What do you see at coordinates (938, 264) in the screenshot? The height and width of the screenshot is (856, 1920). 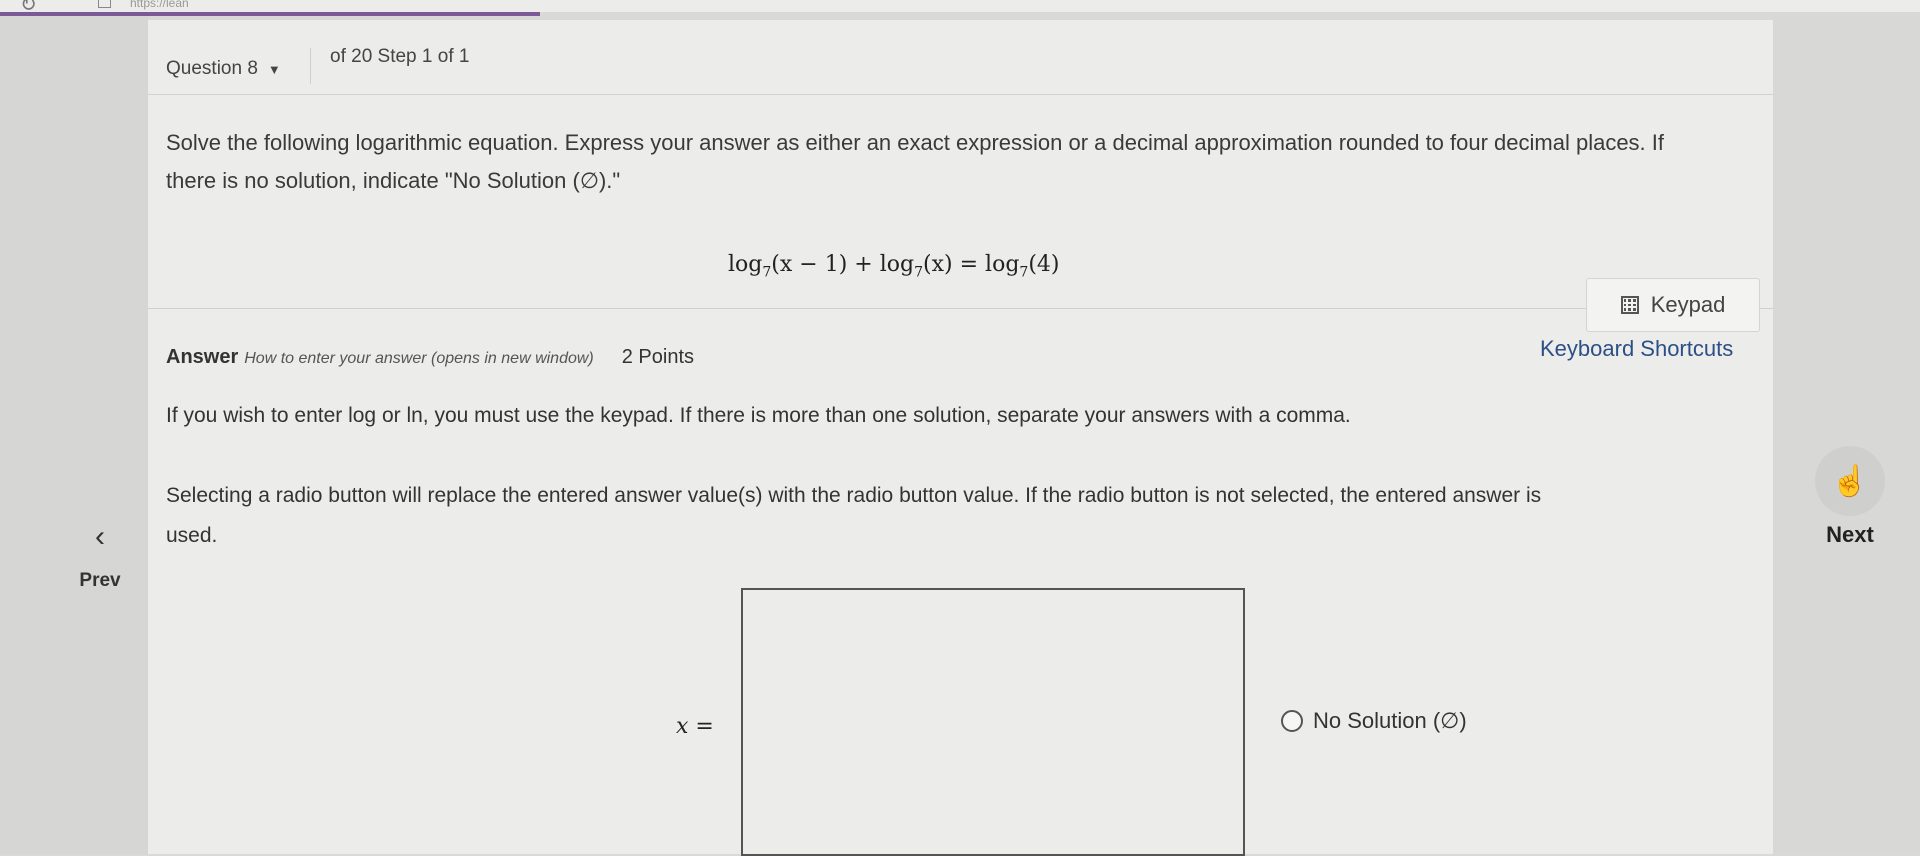 I see `equation-term2-arg: (x)` at bounding box center [938, 264].